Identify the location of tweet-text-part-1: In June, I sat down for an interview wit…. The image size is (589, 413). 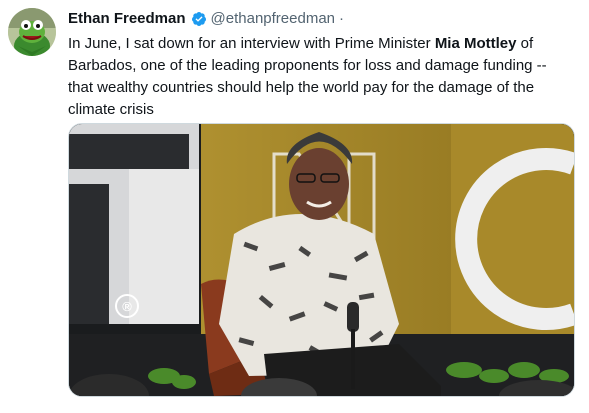
(251, 43).